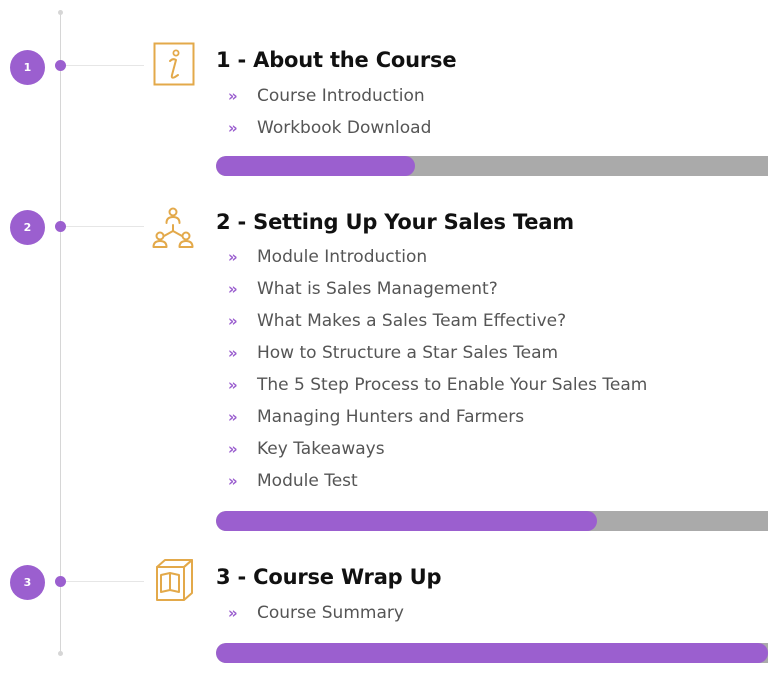 The image size is (768, 684). What do you see at coordinates (341, 96) in the screenshot?
I see `lesson-label: Course Introduction` at bounding box center [341, 96].